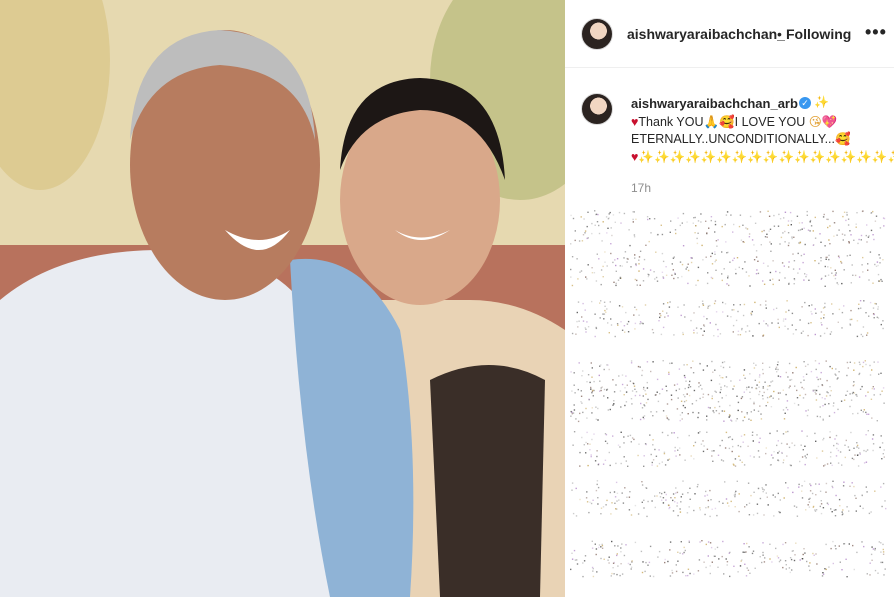 The height and width of the screenshot is (597, 894). I want to click on more-options-icon: •••, so click(876, 32).